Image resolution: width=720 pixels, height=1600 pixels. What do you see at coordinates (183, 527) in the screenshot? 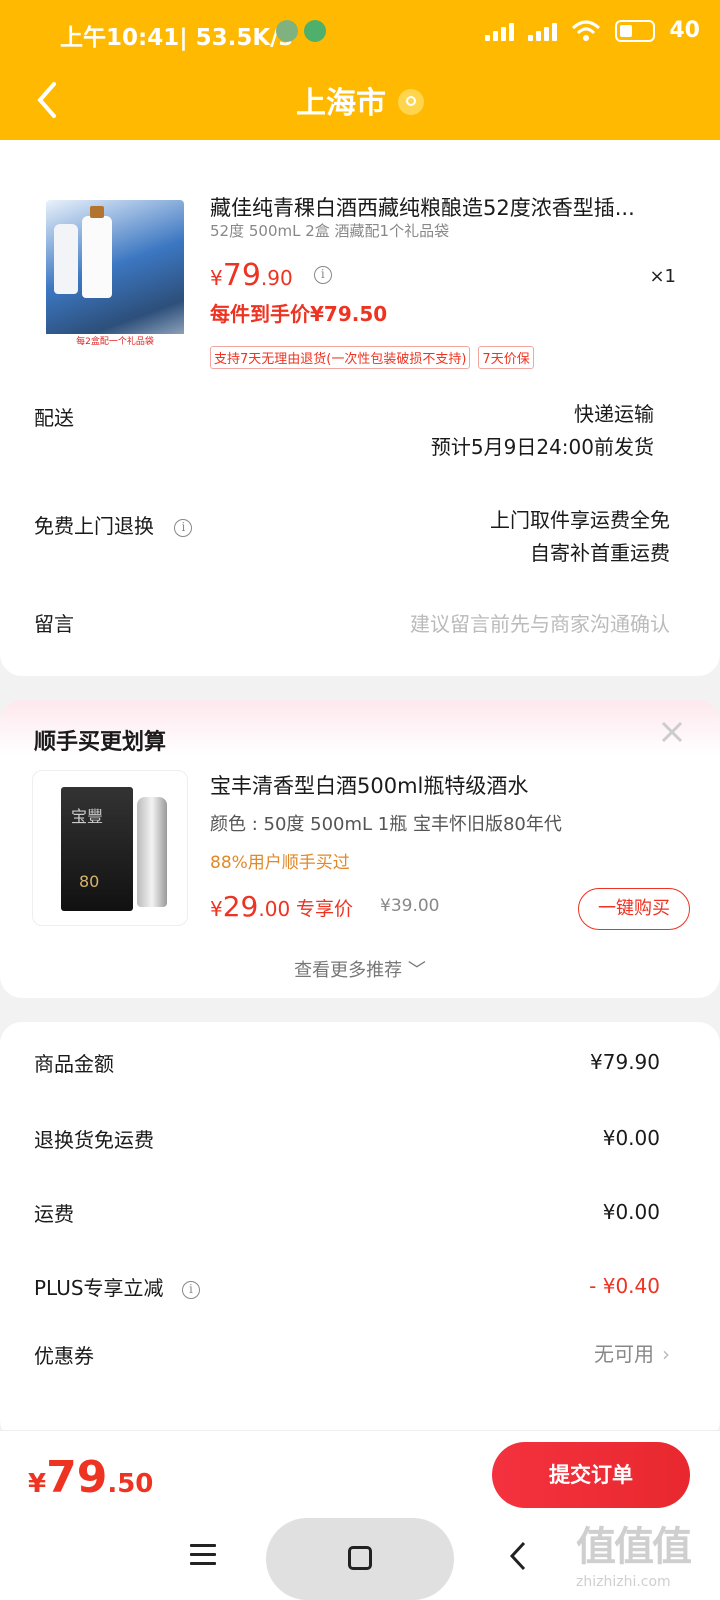
I see `return-info-icon: i` at bounding box center [183, 527].